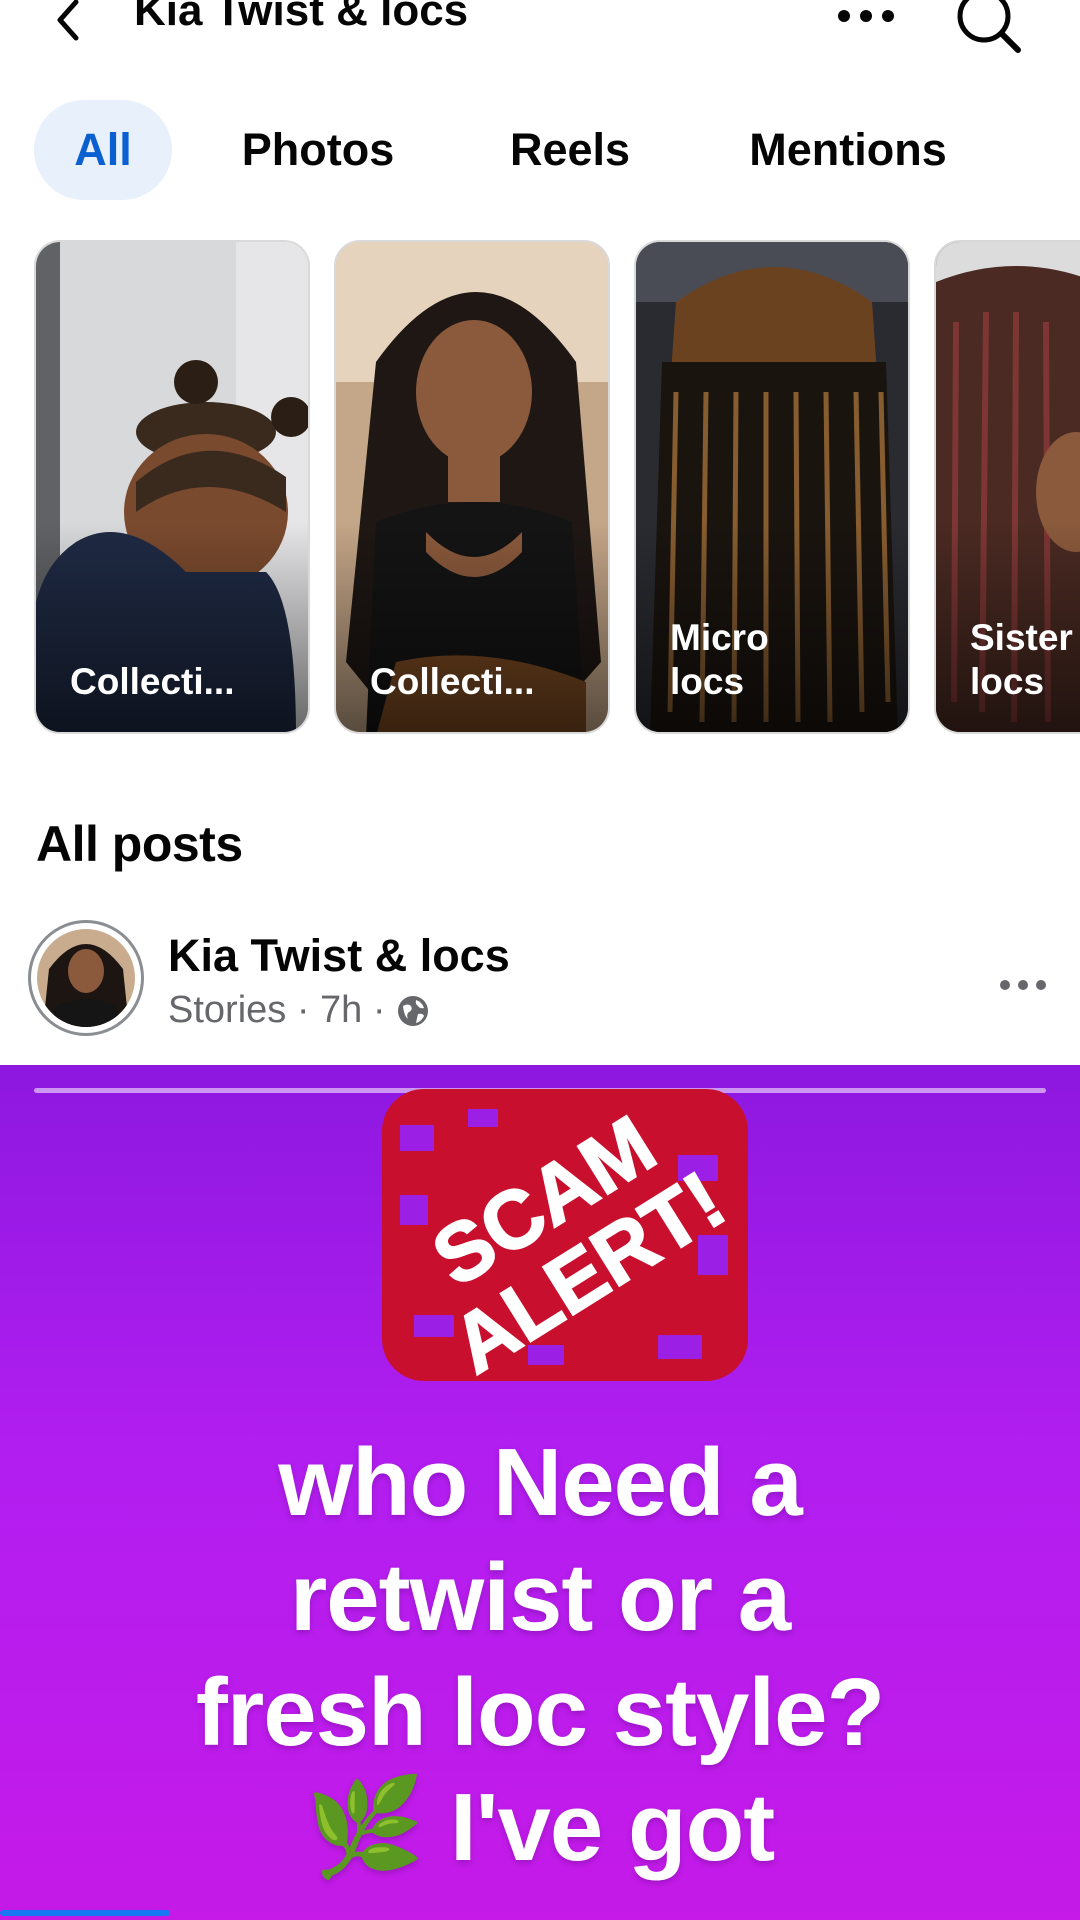 The width and height of the screenshot is (1080, 1920). I want to click on tab-reels: Reels, so click(570, 150).